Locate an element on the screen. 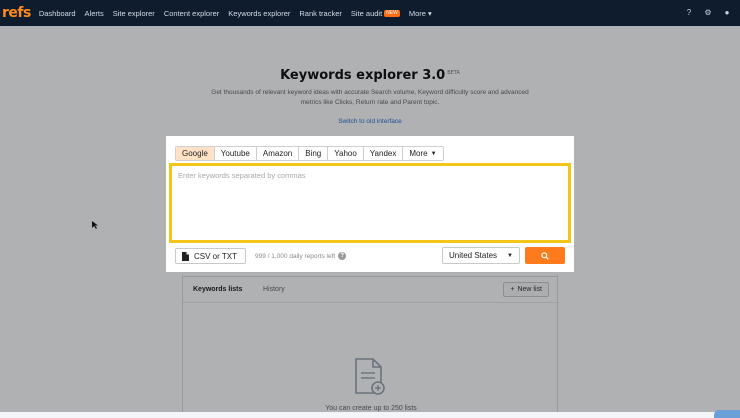 This screenshot has width=740, height=418. keywords-input-highlight is located at coordinates (370, 203).